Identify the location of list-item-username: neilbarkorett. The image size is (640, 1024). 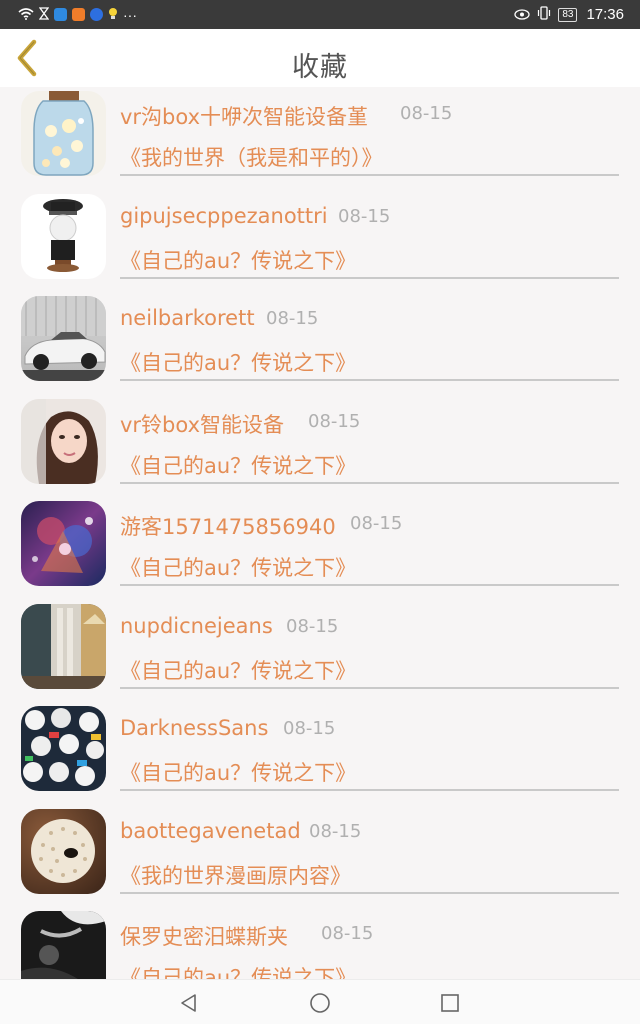
(187, 318).